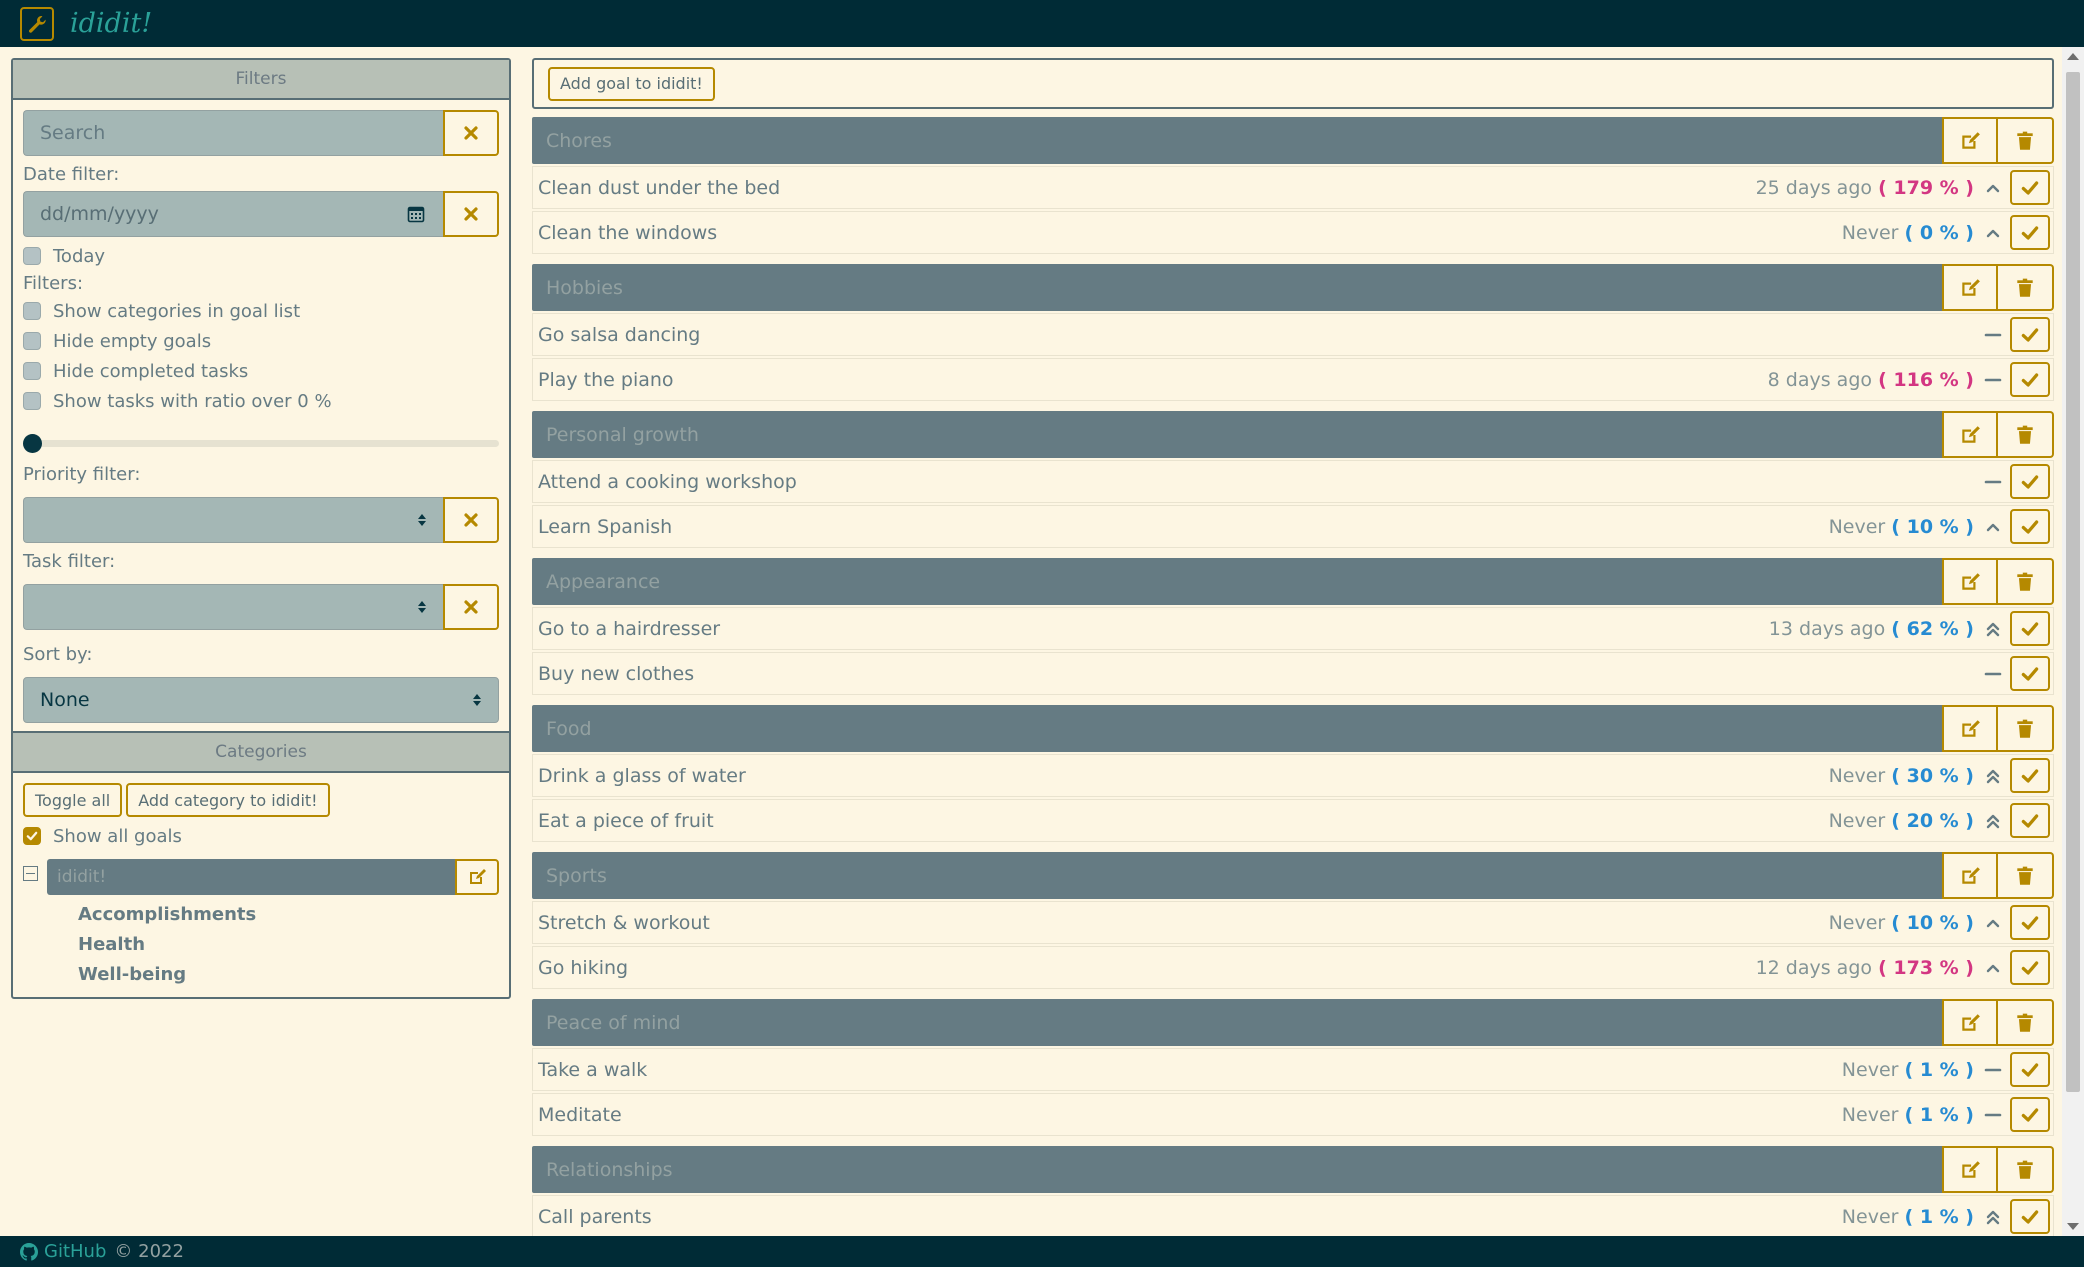 Image resolution: width=2084 pixels, height=1267 pixels. I want to click on clear-task-button, so click(471, 607).